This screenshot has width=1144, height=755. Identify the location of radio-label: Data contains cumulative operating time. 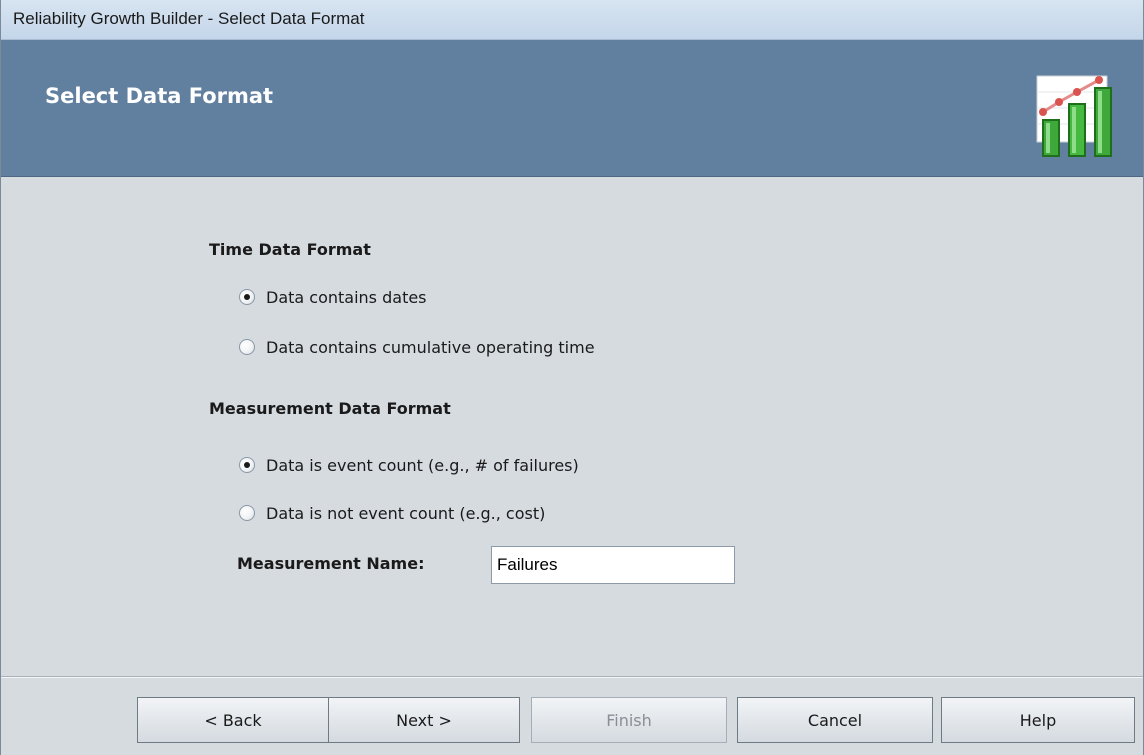
(430, 347).